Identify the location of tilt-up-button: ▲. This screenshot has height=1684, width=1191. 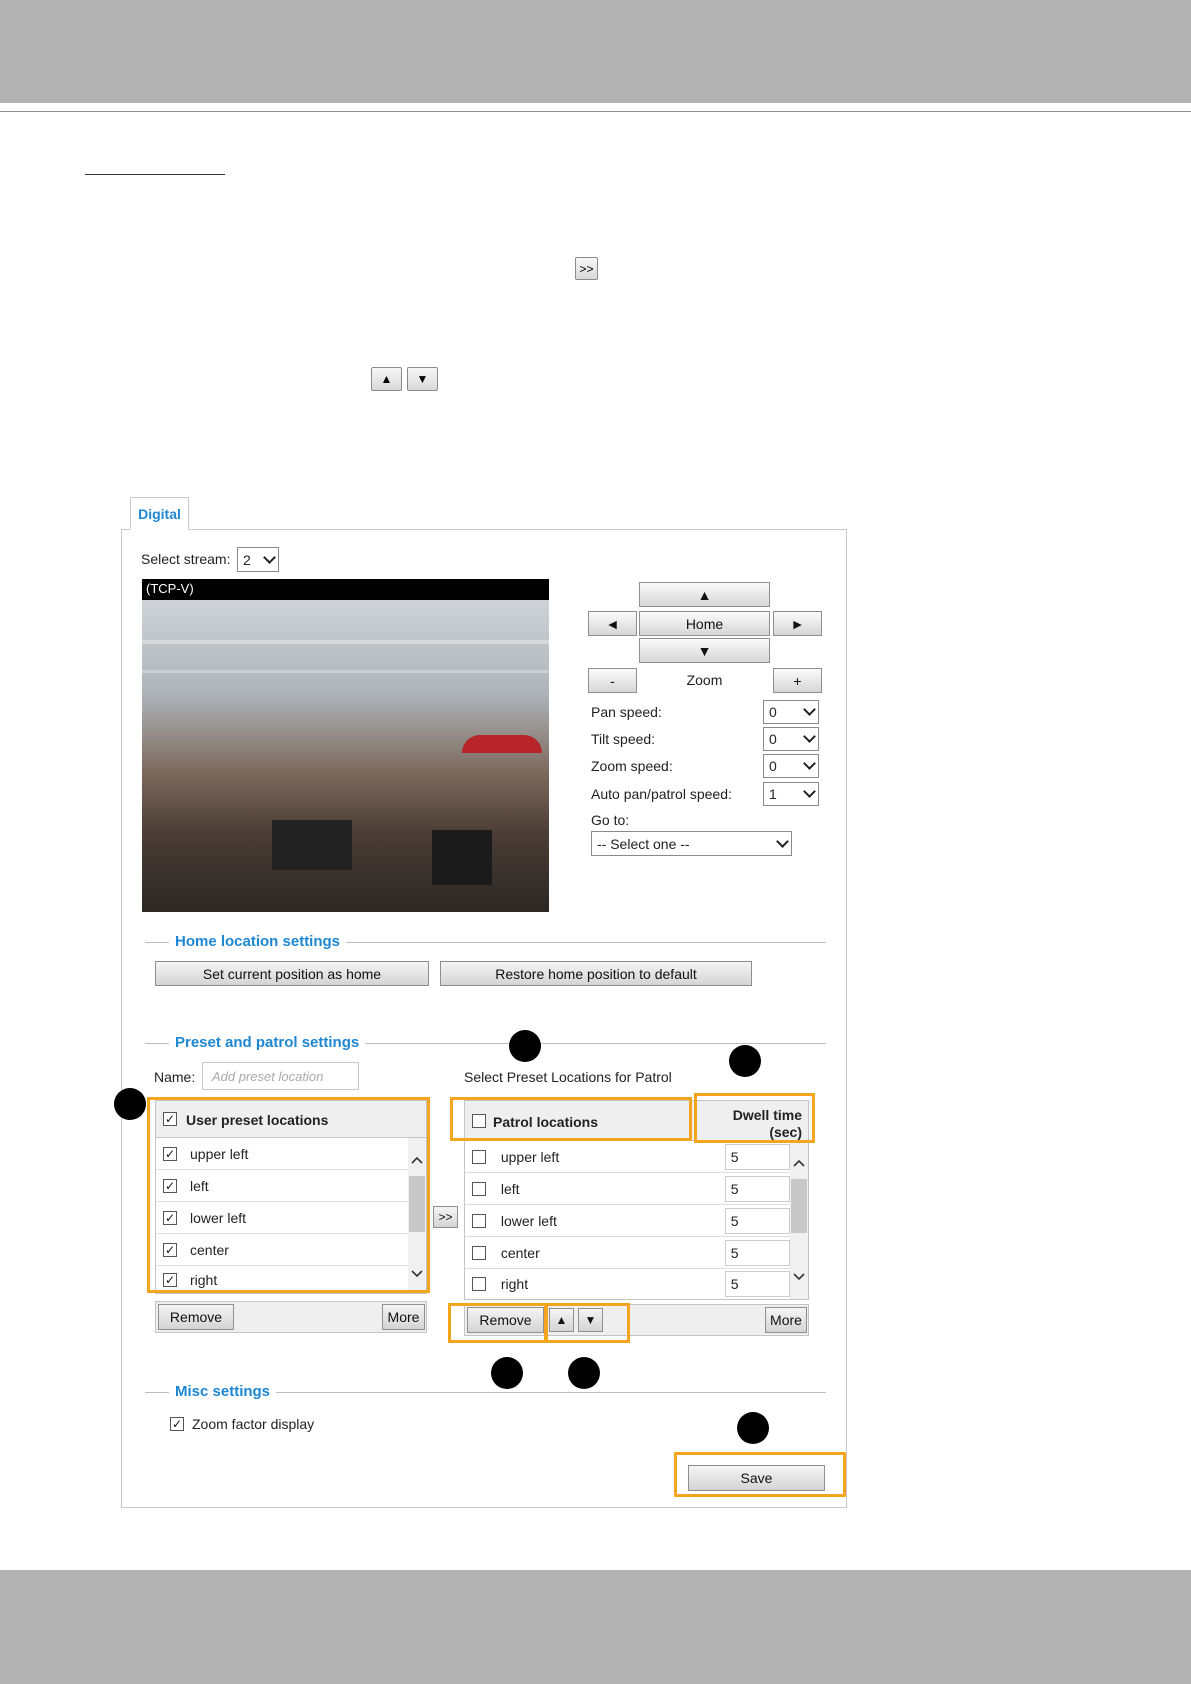
(704, 594).